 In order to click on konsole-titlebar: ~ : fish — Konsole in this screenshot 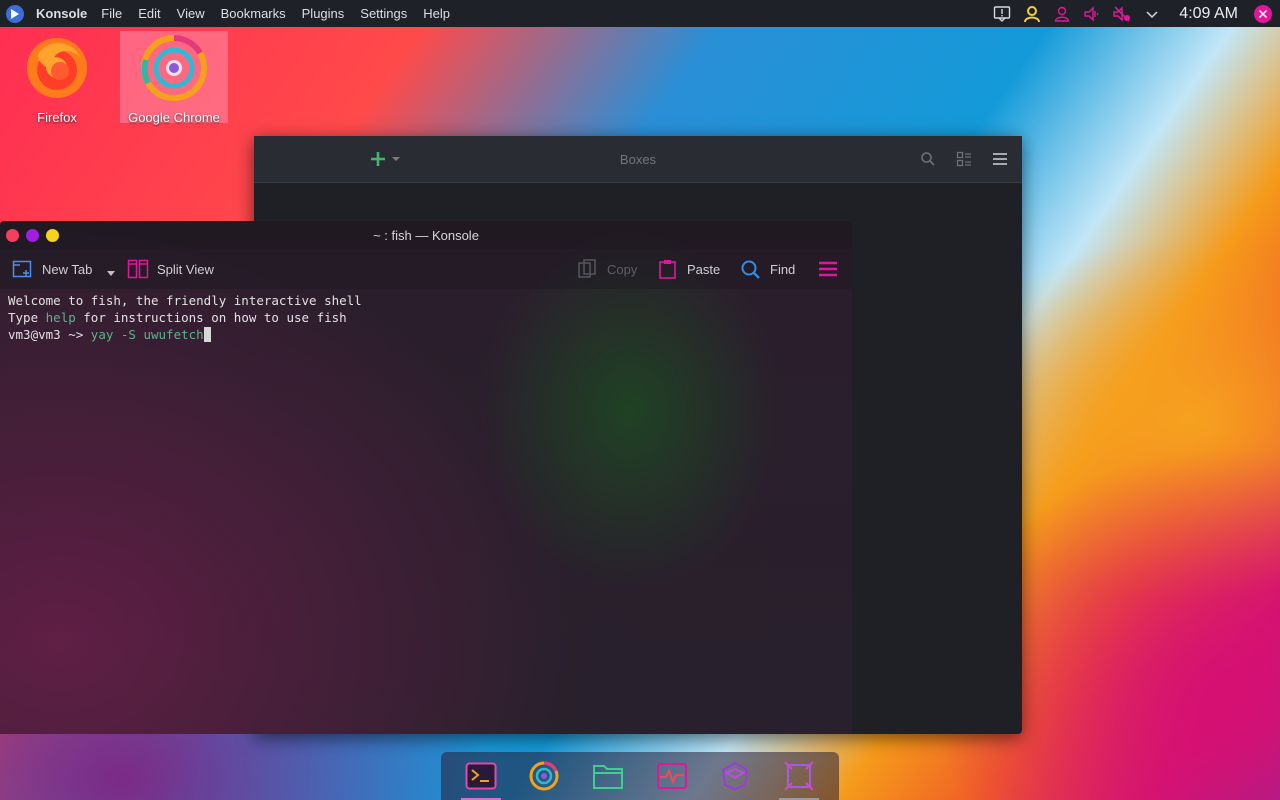, I will do `click(426, 235)`.